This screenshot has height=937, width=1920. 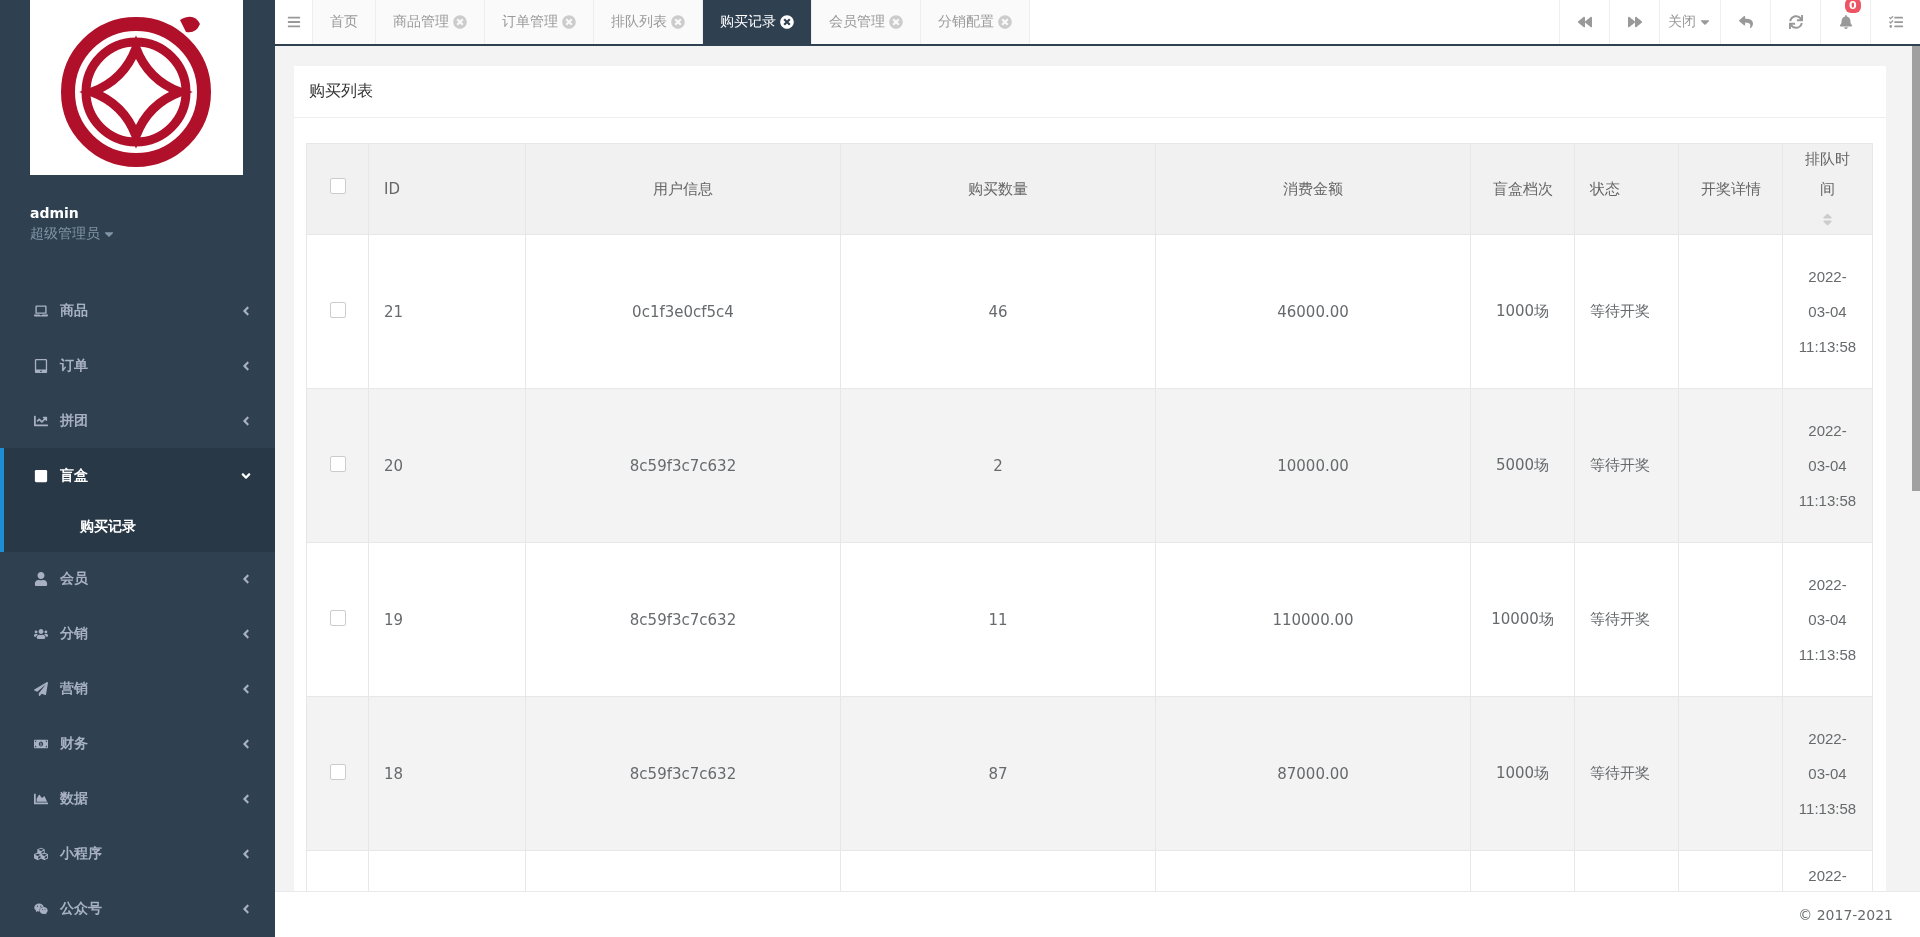 I want to click on table-cell: 10000场, so click(x=1522, y=619).